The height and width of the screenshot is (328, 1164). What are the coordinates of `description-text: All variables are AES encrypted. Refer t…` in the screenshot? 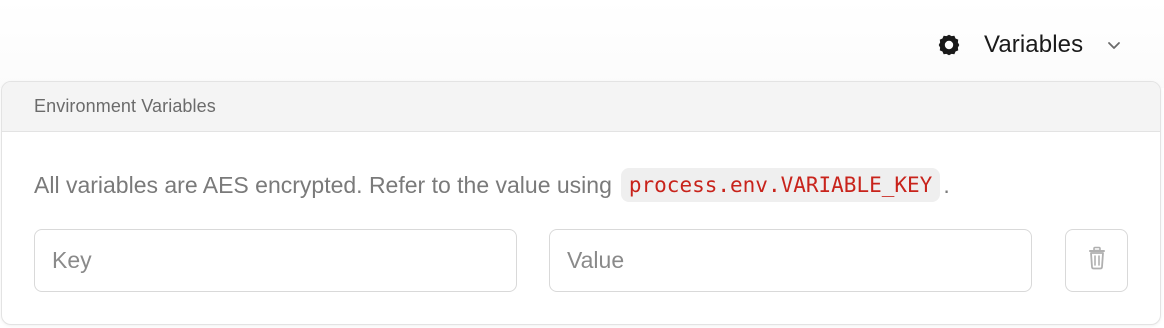 It's located at (323, 184).